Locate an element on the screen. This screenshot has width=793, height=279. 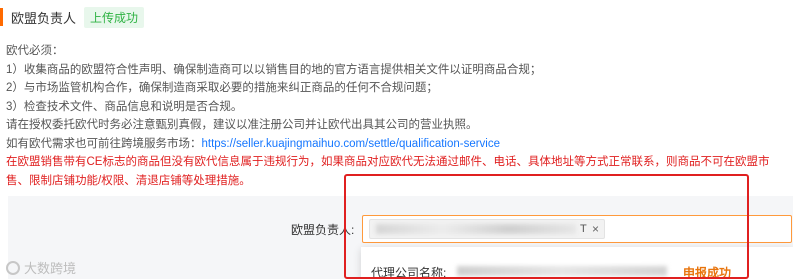
eu-rep-field-label: 欧盟负责人: is located at coordinates (323, 230).